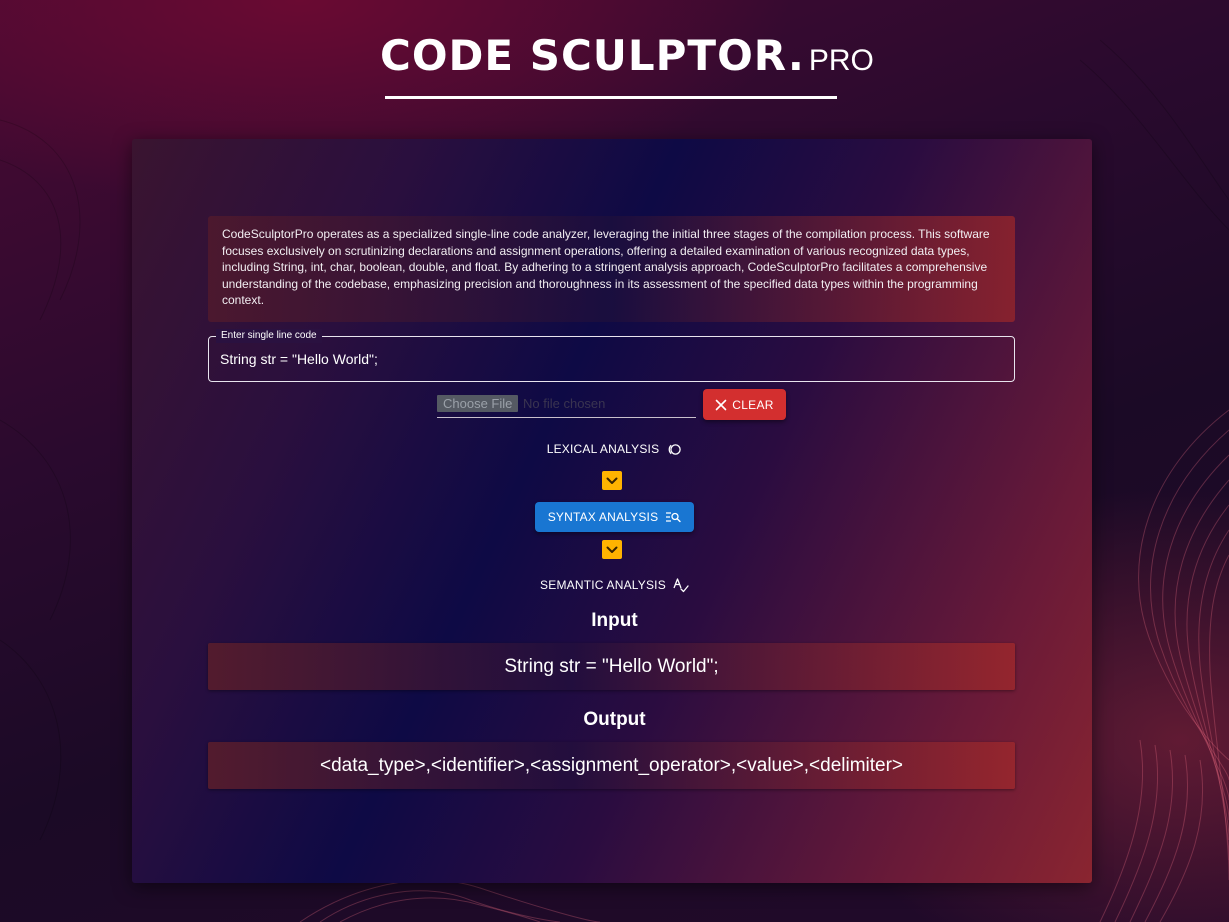 The image size is (1229, 922). I want to click on step-semantic-analysis: SEMANTIC ANALYSIS, so click(614, 585).